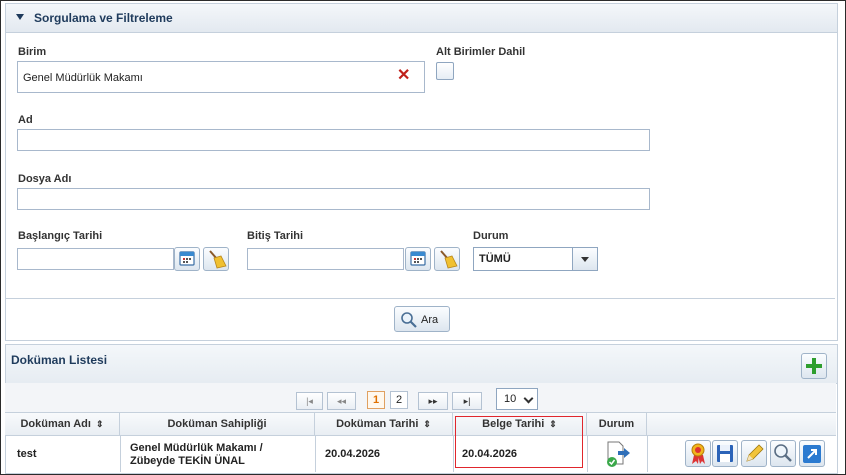 This screenshot has width=846, height=475. I want to click on cell-dokuman-adi: test, so click(27, 454).